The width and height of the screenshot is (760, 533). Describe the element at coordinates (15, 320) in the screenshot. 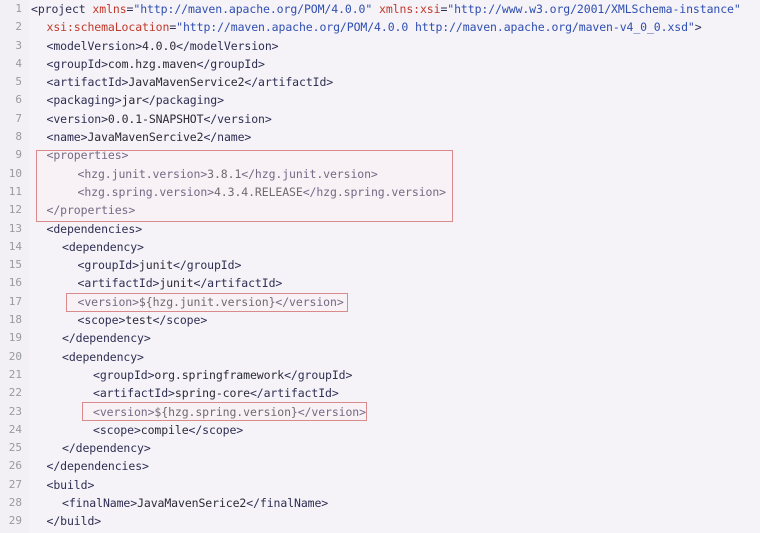

I see `line-number: 18` at that location.